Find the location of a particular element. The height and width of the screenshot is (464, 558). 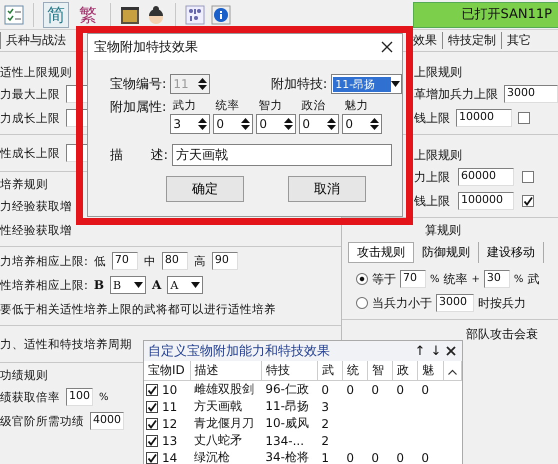

column-header: 政 is located at coordinates (405, 370).